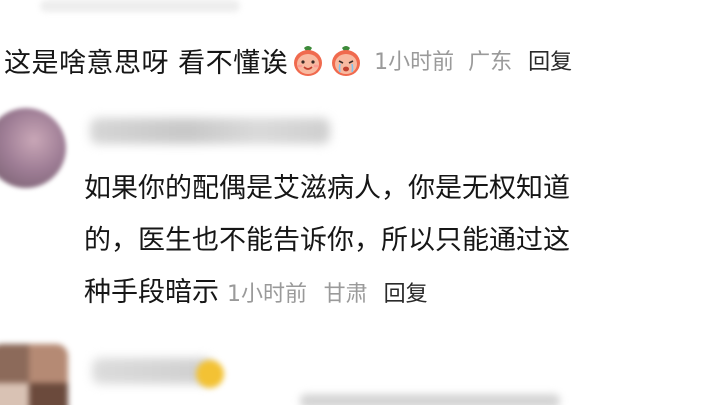 The image size is (720, 405). I want to click on comment-text-line: 种手段暗示, so click(151, 292).